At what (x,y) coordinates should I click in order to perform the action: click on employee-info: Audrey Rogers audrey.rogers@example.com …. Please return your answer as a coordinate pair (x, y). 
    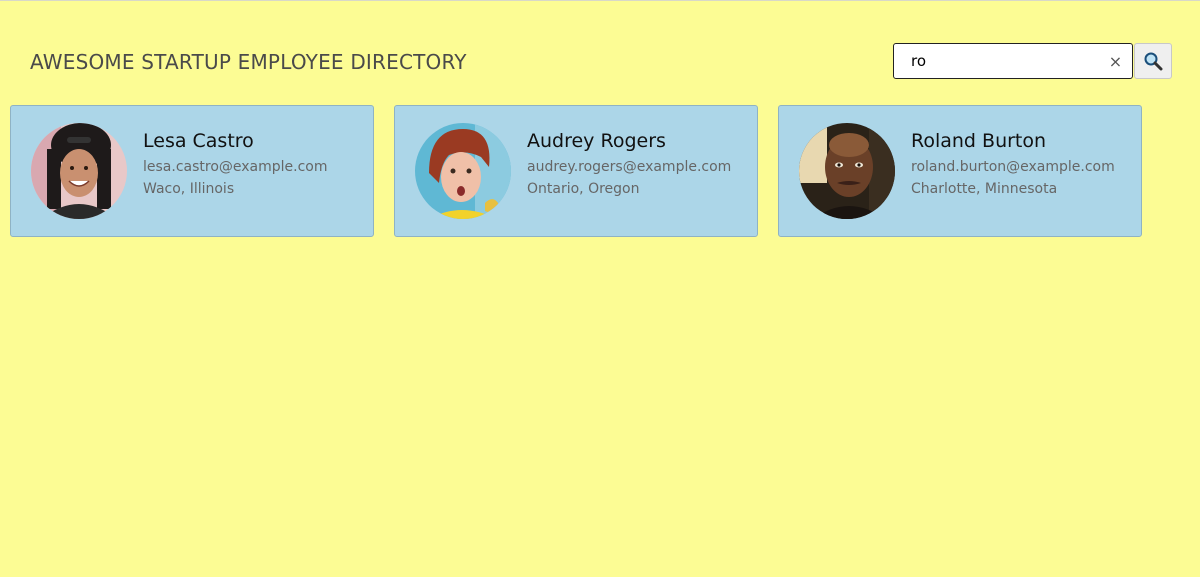
    Looking at the image, I should click on (629, 166).